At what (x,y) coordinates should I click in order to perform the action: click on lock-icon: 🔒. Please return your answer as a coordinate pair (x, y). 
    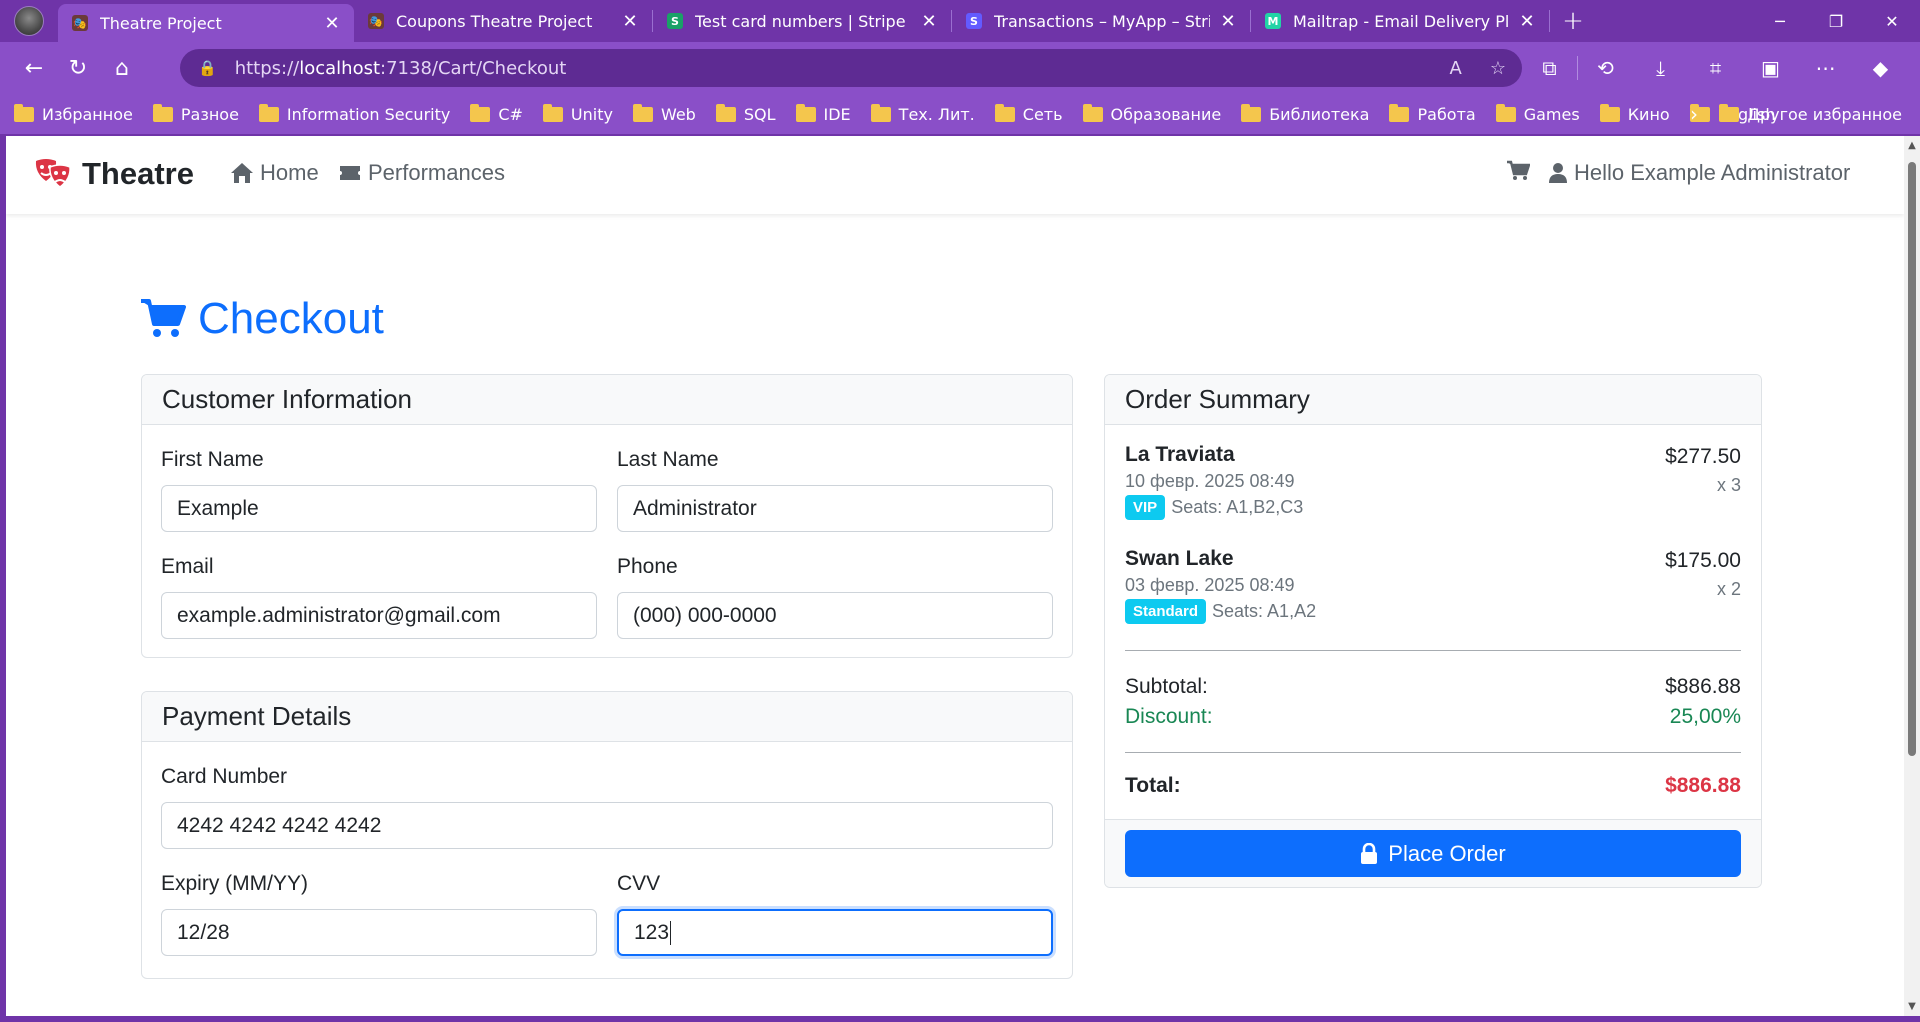
    Looking at the image, I should click on (207, 68).